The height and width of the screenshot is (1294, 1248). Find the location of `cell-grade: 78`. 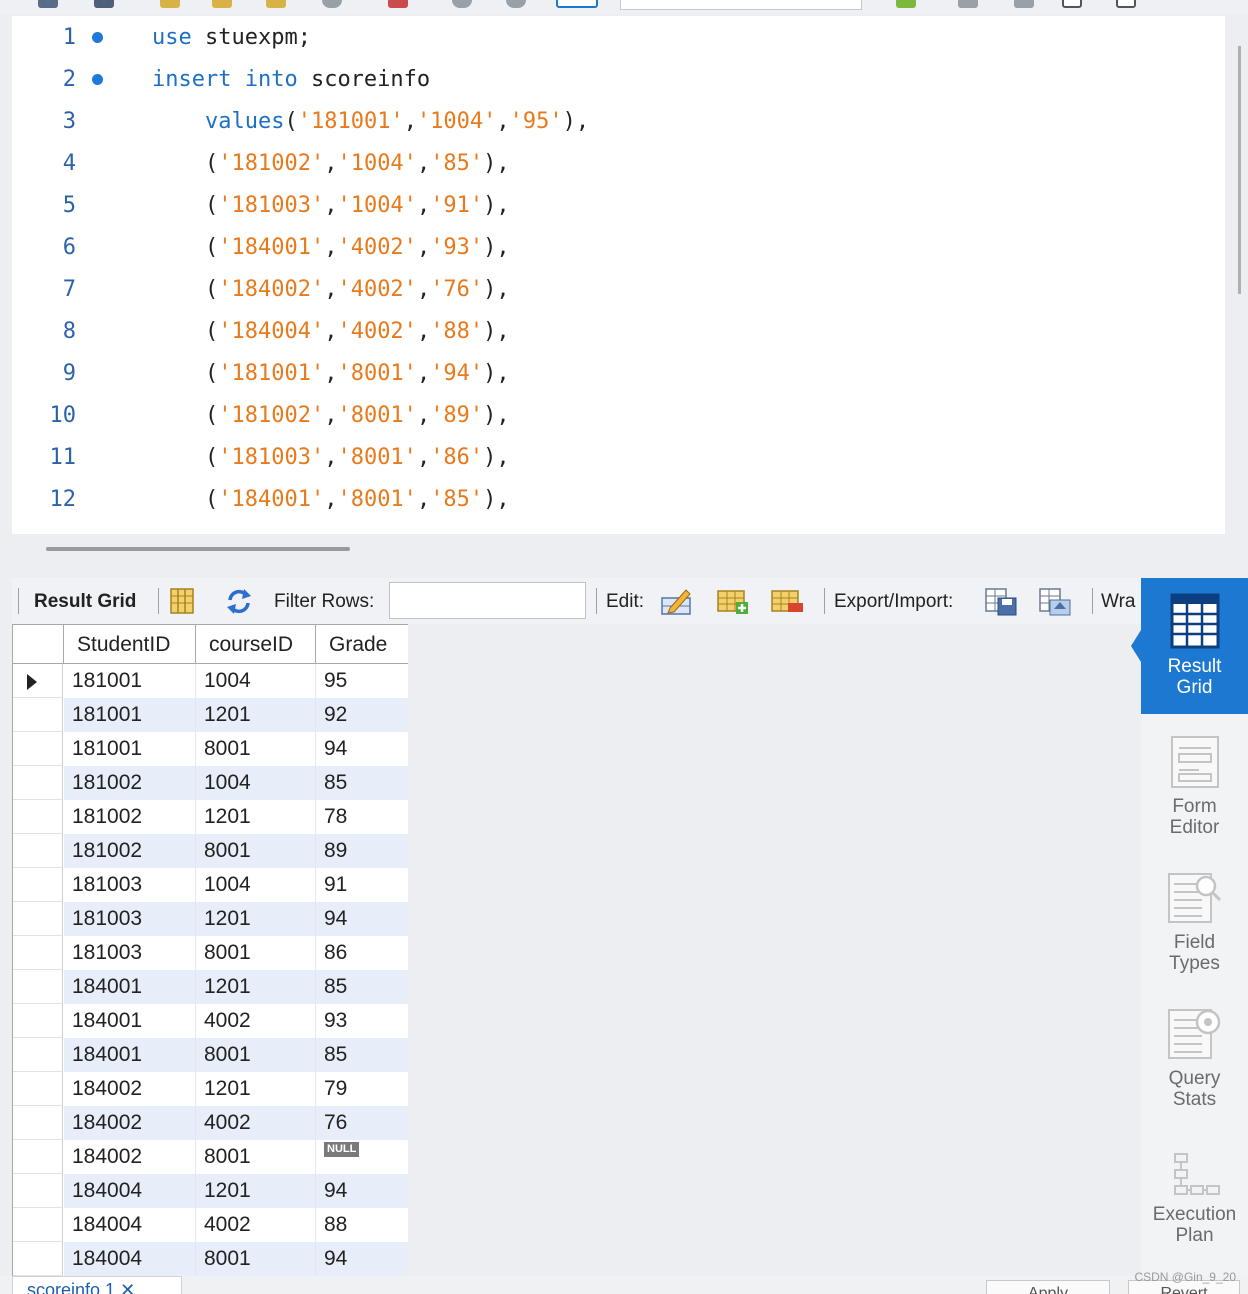

cell-grade: 78 is located at coordinates (362, 817).